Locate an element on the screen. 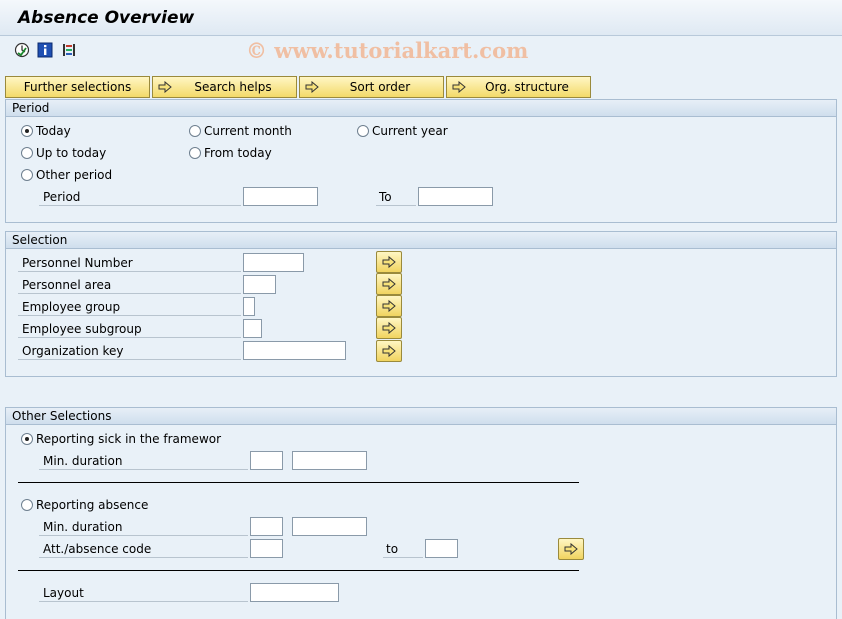 This screenshot has width=842, height=619. personnel-area-label: Personnel area is located at coordinates (129, 285).